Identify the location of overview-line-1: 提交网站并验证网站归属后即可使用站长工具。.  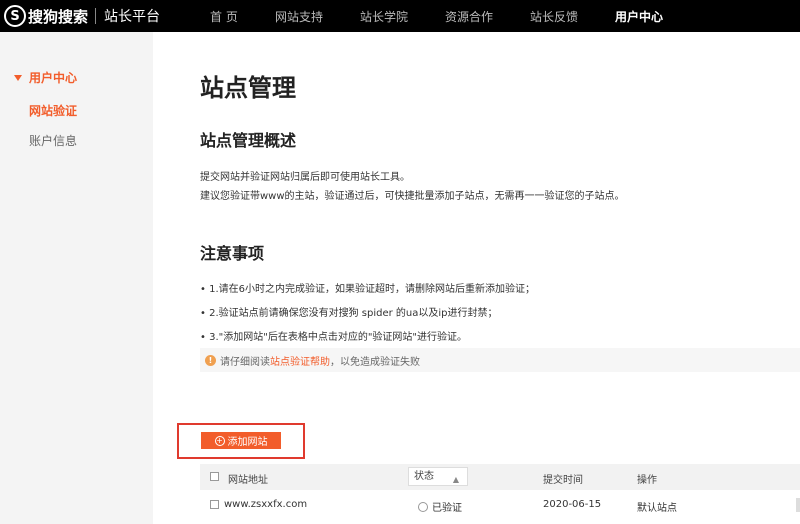
(305, 177).